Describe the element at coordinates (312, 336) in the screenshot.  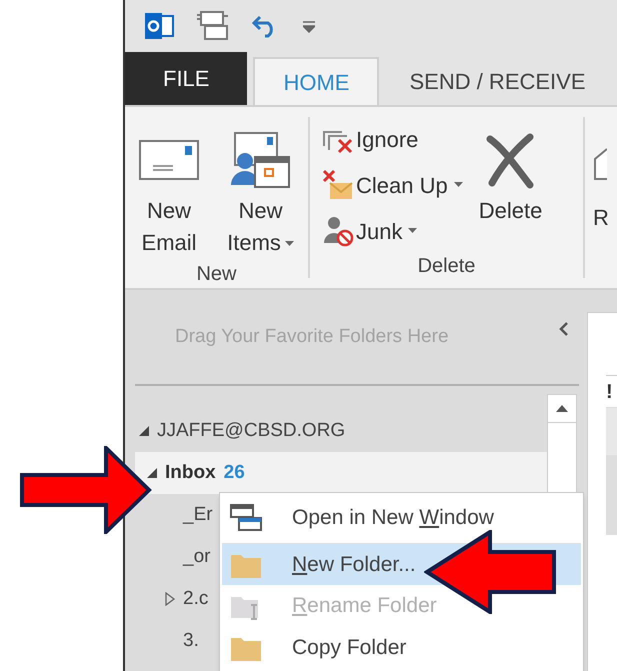
I see `favorites-hint: Drag Your Favorite Folders Here` at that location.